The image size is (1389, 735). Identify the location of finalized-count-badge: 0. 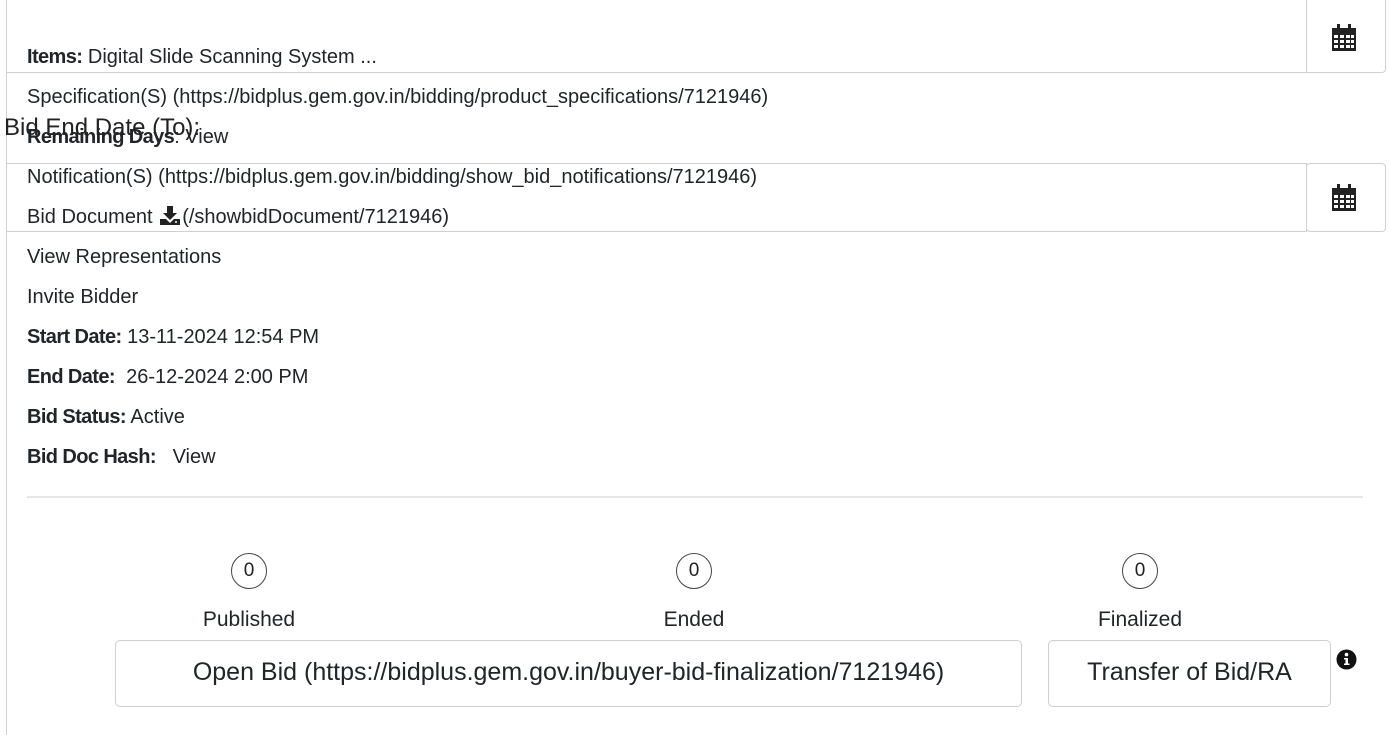
(1140, 571).